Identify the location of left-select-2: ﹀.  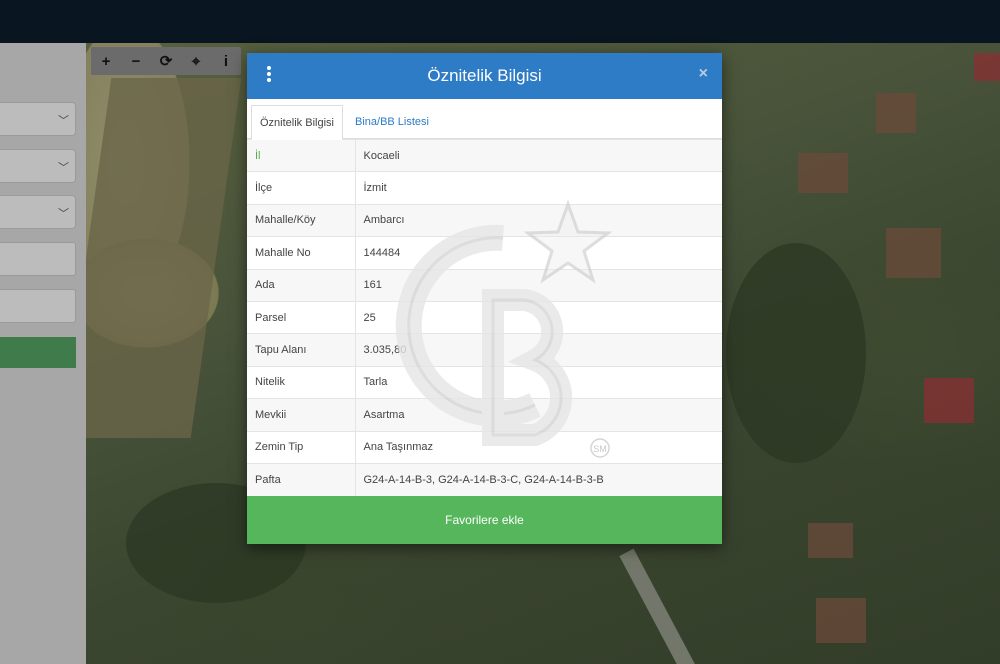
(38, 166).